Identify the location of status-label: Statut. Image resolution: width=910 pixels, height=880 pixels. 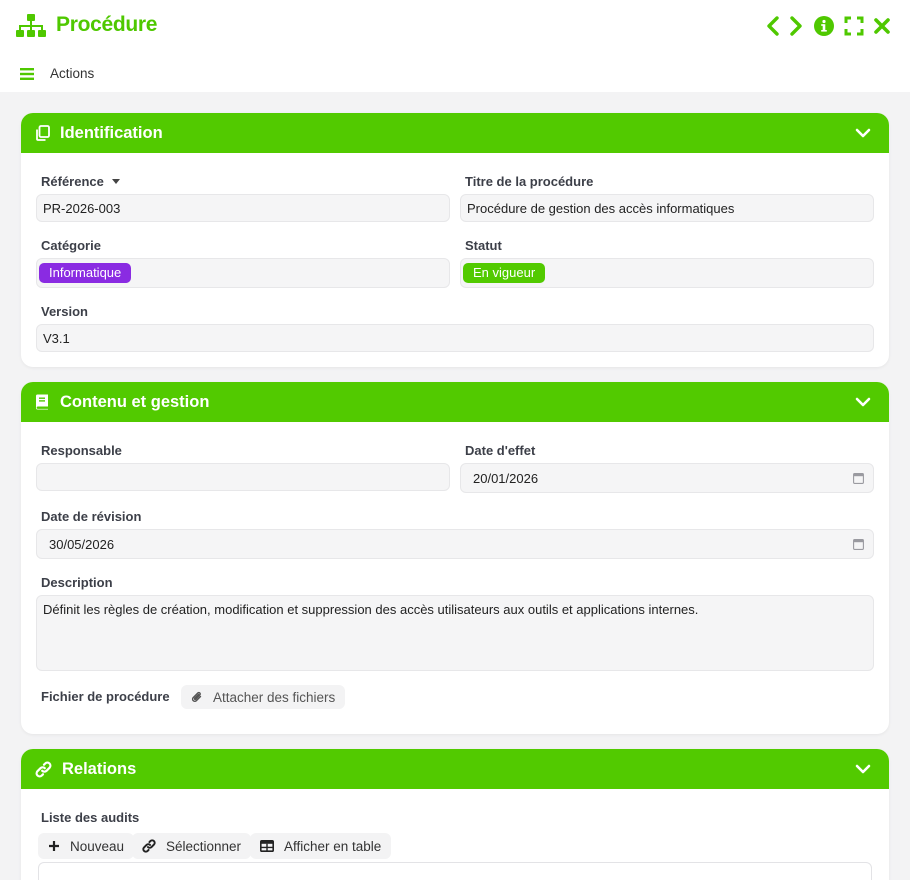
(483, 245).